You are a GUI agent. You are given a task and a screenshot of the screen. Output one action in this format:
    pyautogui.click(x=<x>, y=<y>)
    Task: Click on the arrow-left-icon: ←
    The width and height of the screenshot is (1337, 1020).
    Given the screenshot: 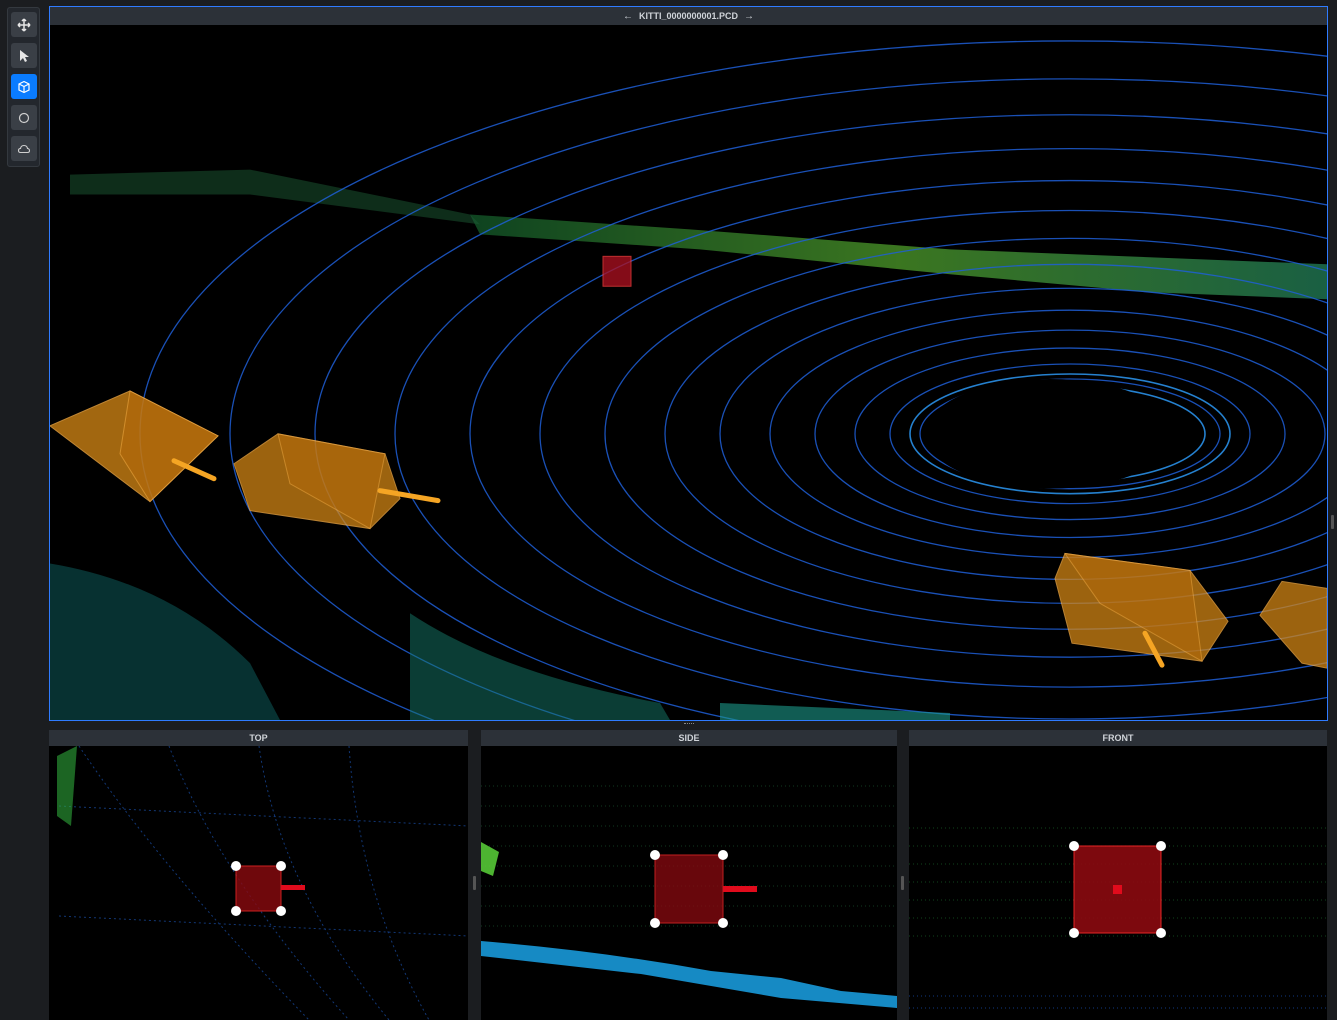 What is the action you would take?
    pyautogui.click(x=628, y=16)
    